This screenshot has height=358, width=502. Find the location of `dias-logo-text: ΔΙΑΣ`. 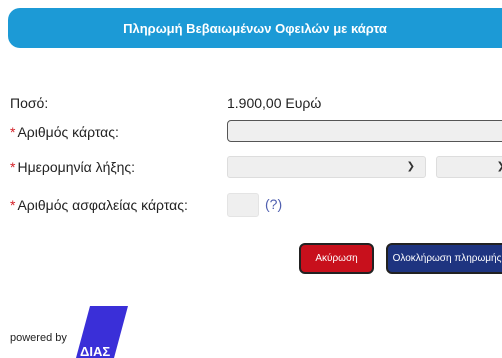

dias-logo-text: ΔΙΑΣ is located at coordinates (95, 351).